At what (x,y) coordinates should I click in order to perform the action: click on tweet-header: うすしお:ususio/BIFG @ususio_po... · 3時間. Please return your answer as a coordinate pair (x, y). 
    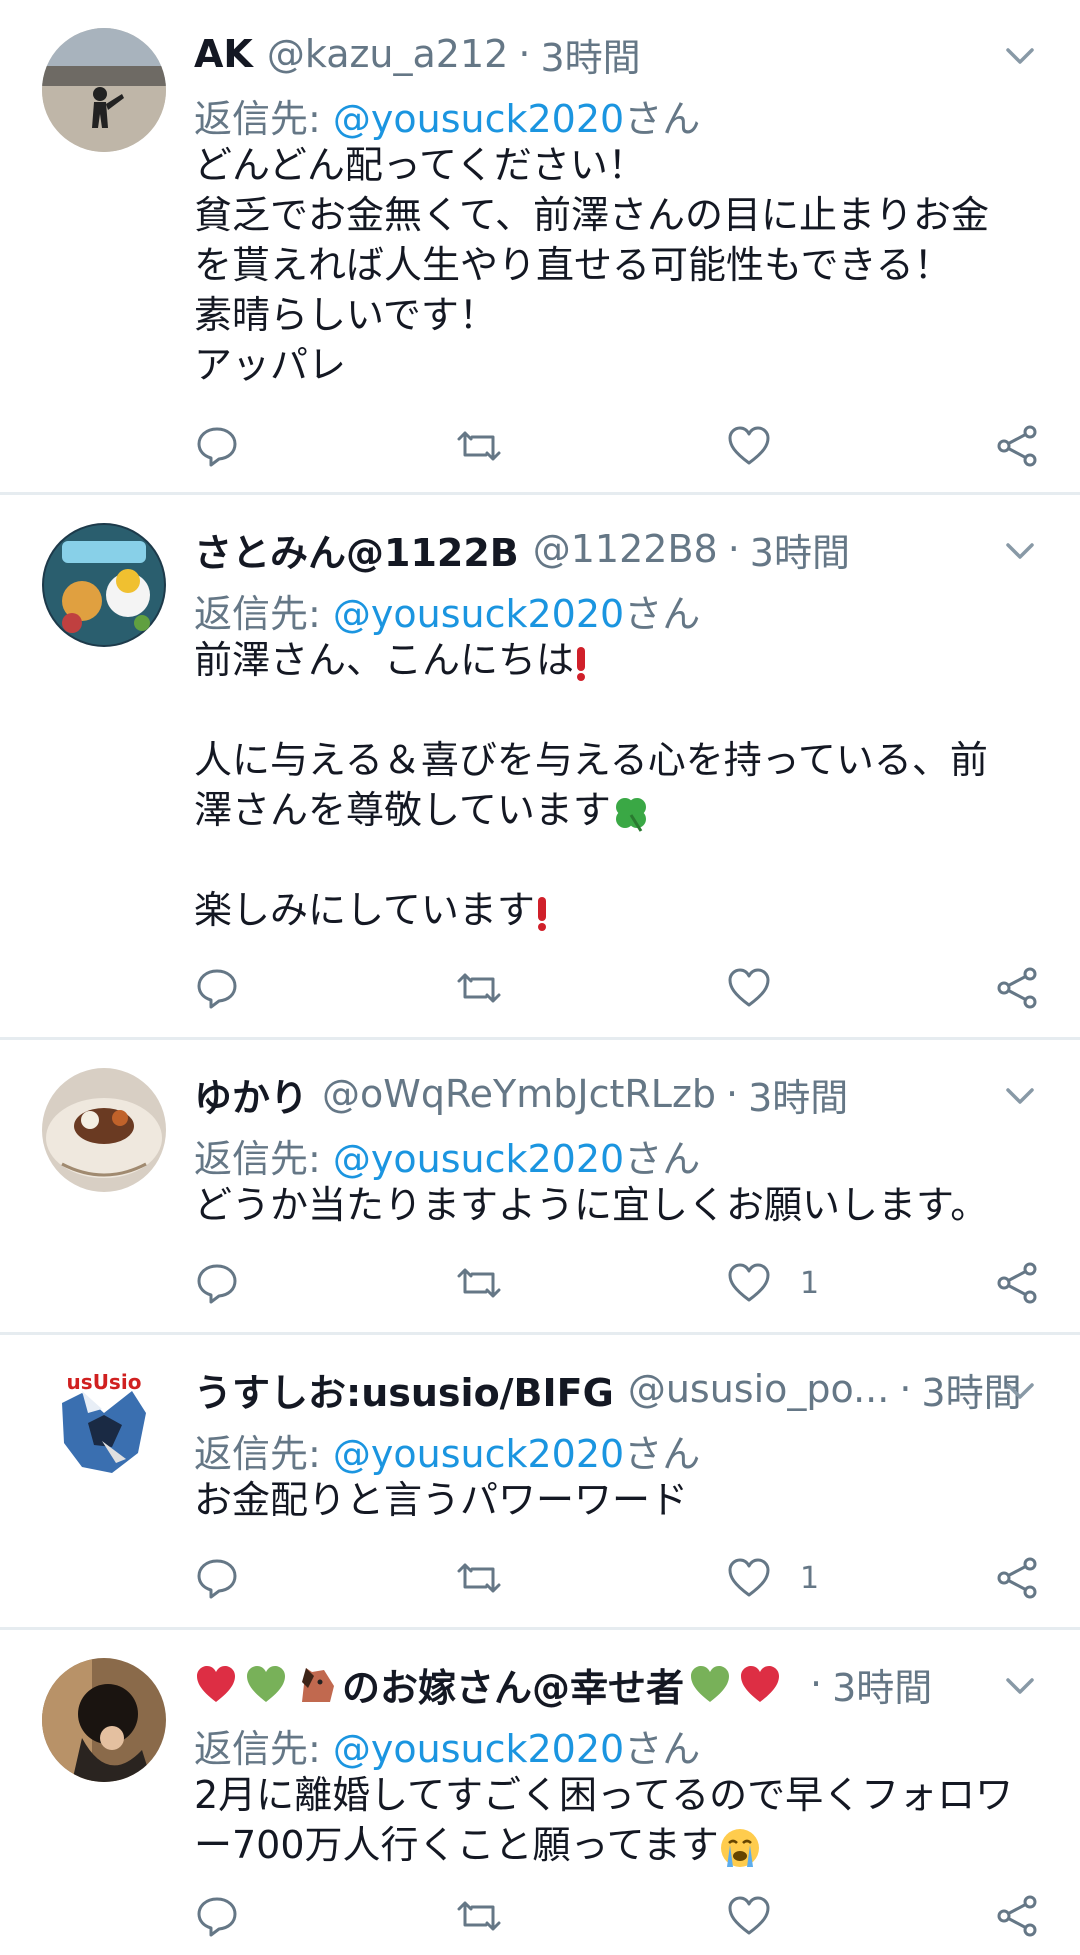
    Looking at the image, I should click on (608, 1389).